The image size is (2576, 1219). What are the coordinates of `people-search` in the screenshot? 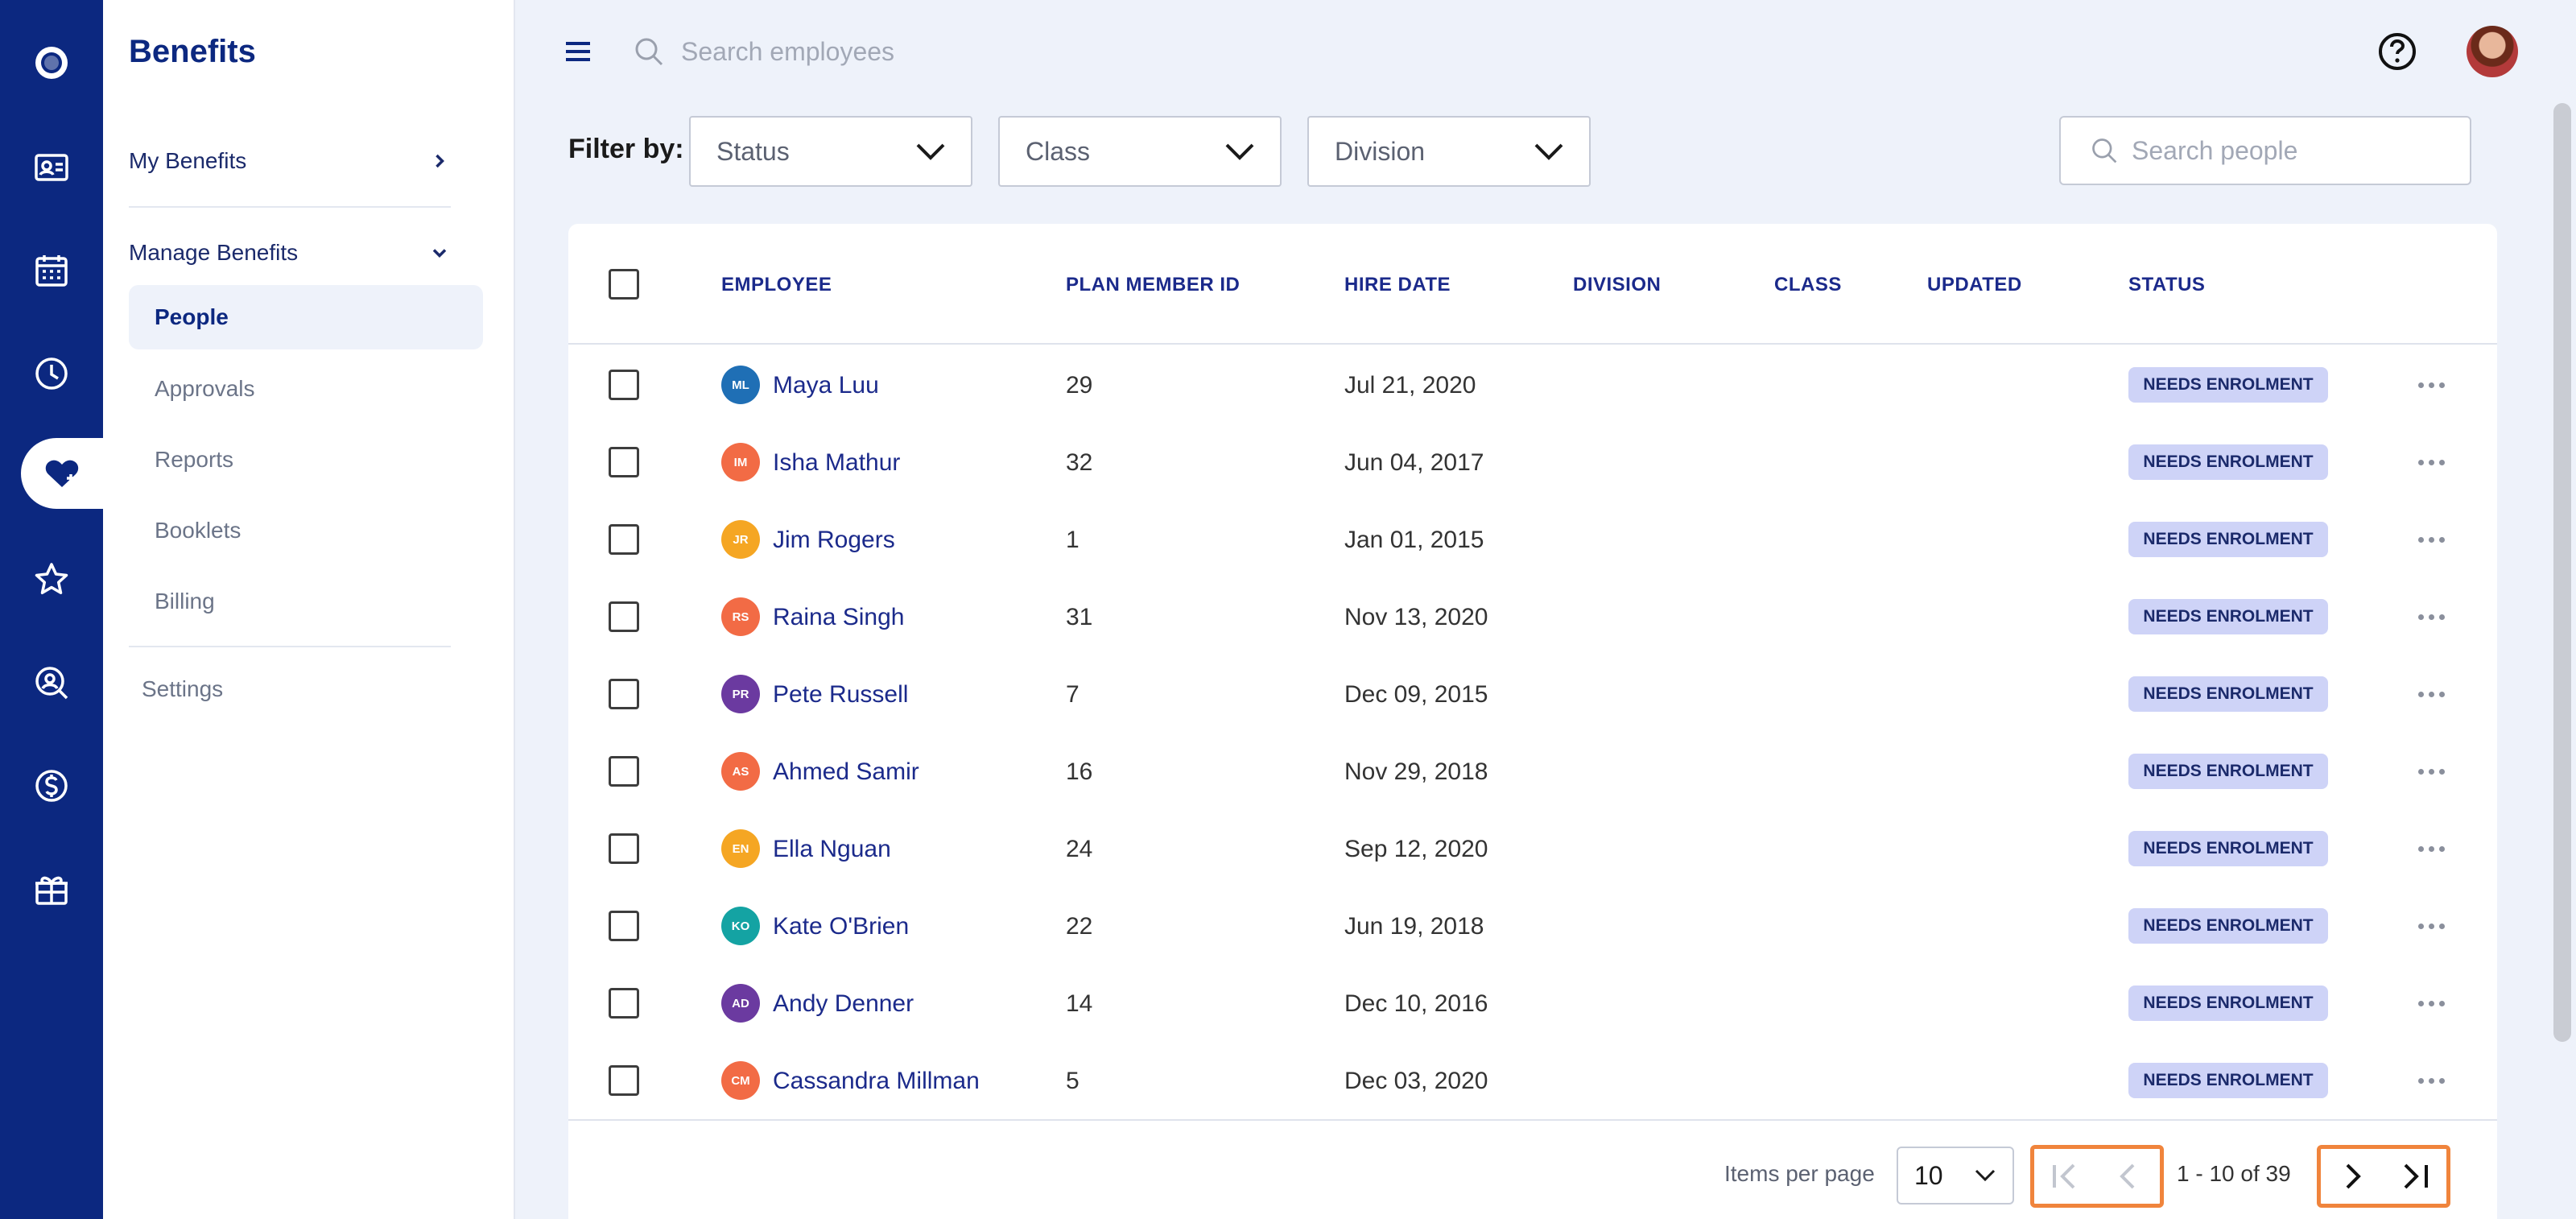 It's located at (2265, 150).